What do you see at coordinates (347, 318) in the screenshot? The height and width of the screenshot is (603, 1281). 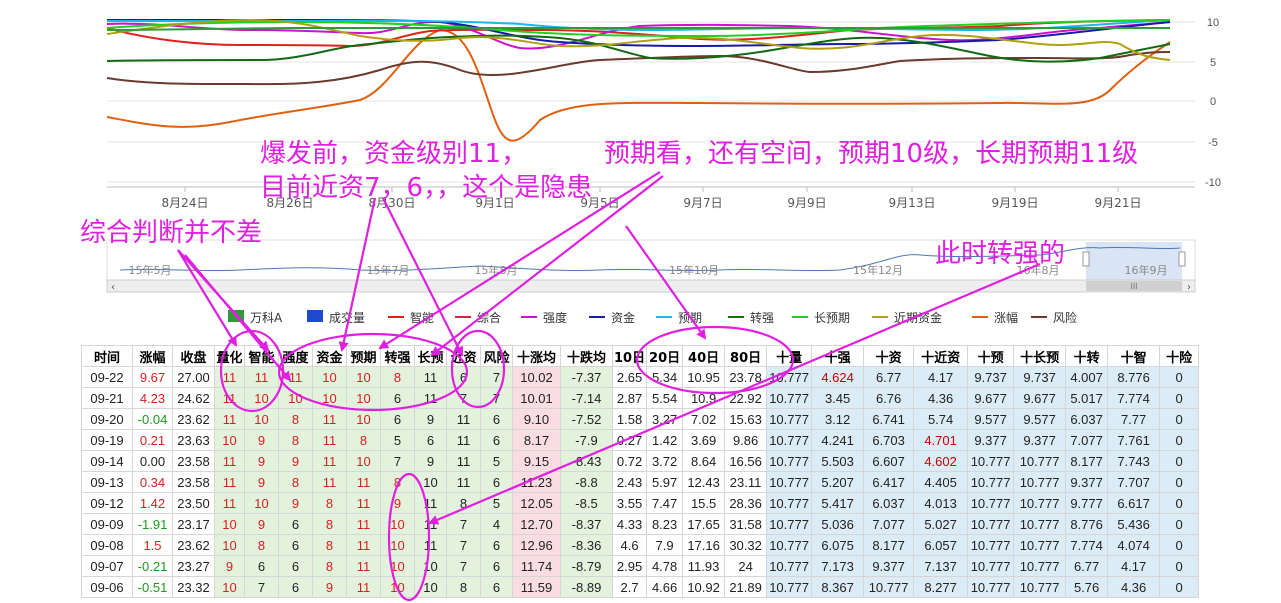 I see `legend-label: 成交量` at bounding box center [347, 318].